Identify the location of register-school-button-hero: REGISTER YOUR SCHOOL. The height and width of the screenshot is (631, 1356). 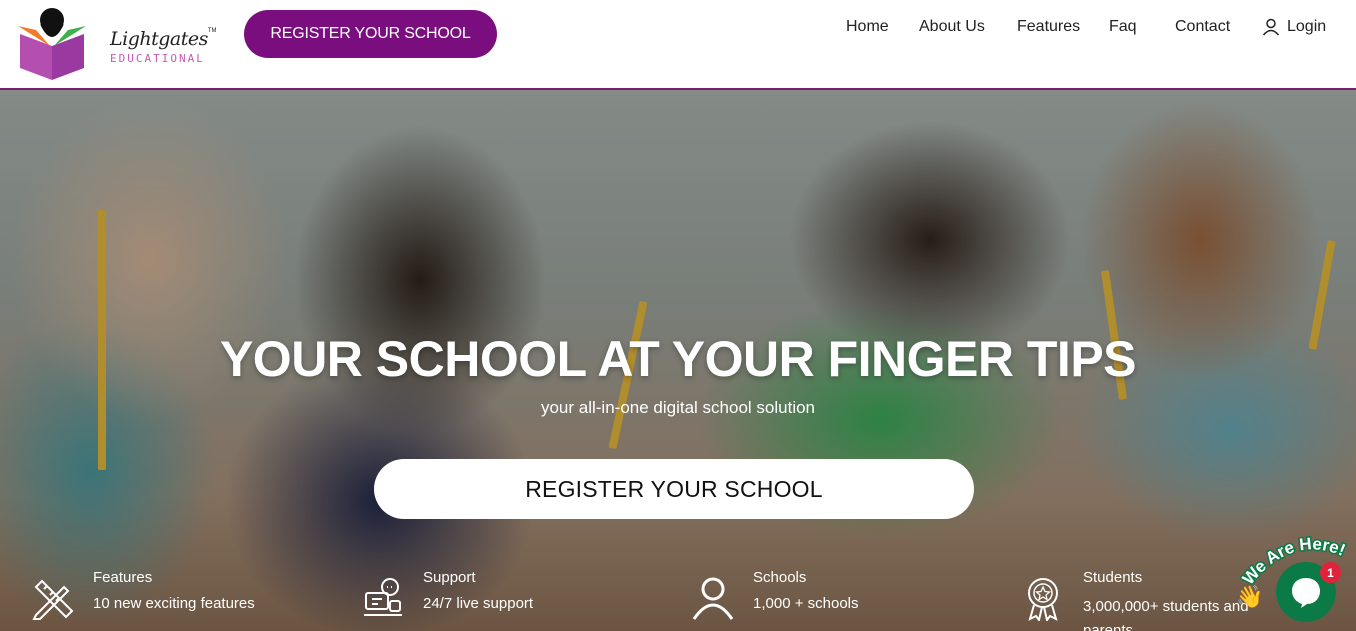
(674, 489).